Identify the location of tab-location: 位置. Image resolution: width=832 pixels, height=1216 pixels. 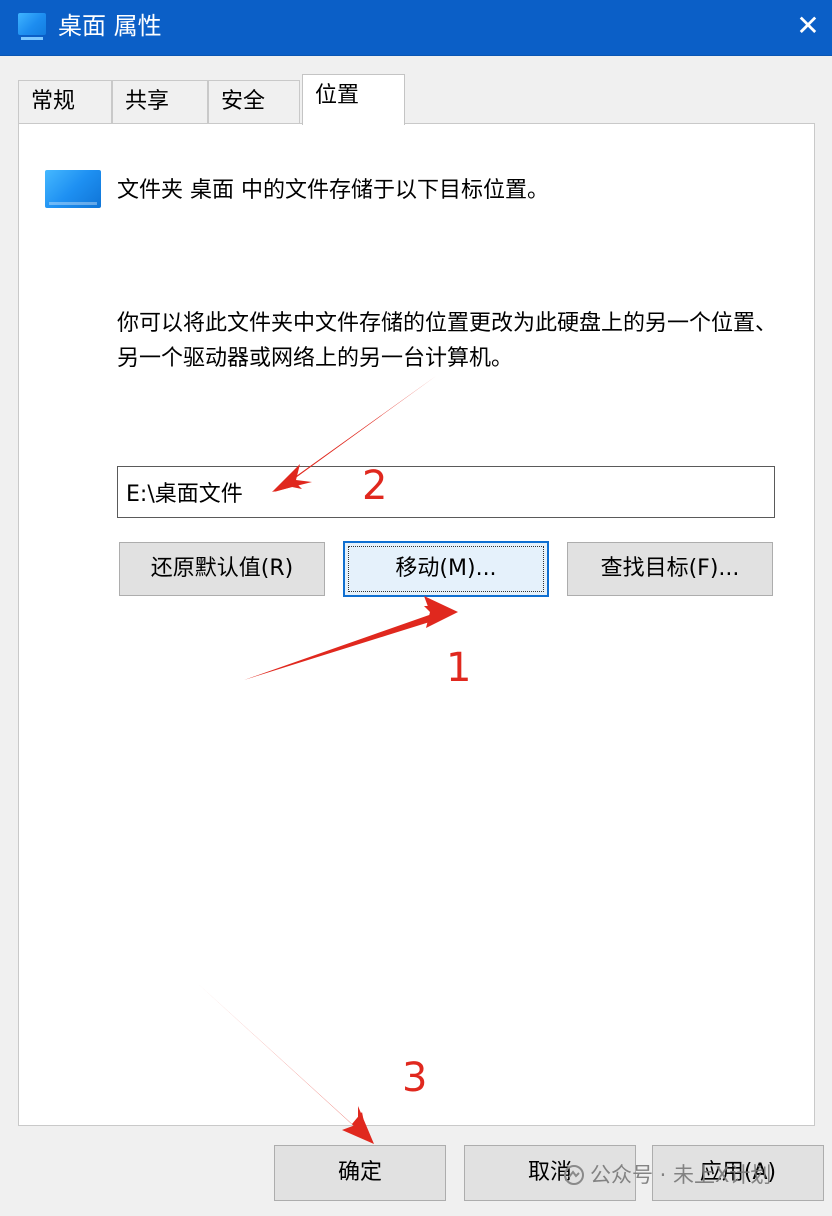
(353, 99).